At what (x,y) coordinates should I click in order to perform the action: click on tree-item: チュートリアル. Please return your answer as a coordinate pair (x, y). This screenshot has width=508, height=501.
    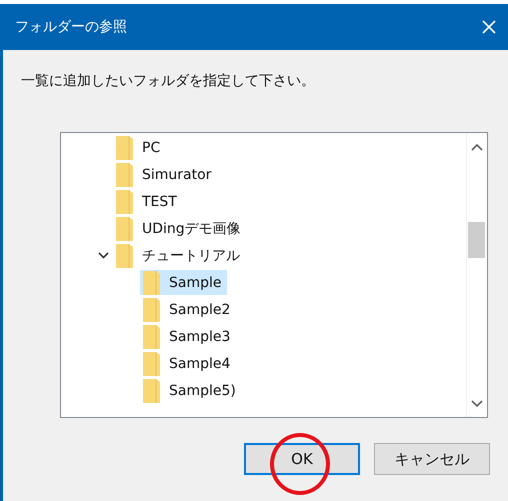
    Looking at the image, I should click on (179, 255).